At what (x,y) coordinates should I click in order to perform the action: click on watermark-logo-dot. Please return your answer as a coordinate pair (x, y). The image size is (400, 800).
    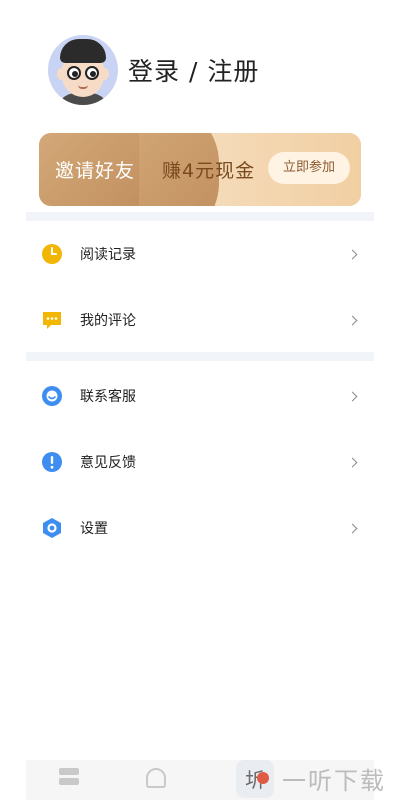
    Looking at the image, I should click on (263, 777).